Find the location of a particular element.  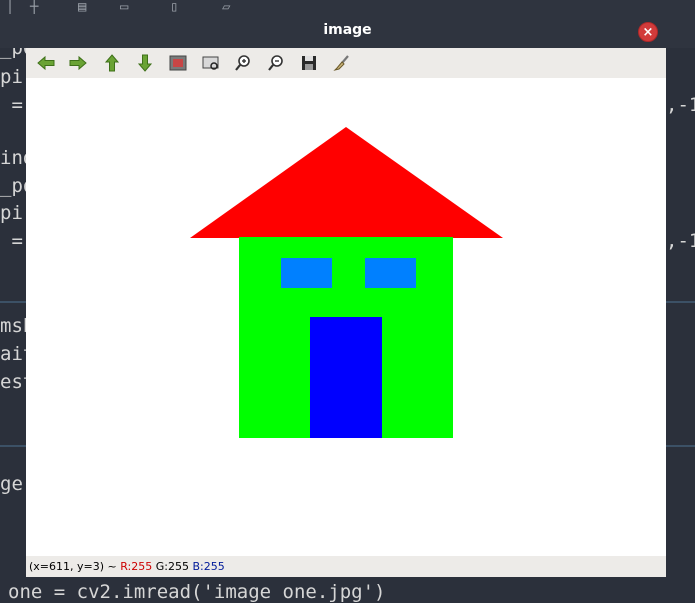

window-titlebar: image × is located at coordinates (347, 31).